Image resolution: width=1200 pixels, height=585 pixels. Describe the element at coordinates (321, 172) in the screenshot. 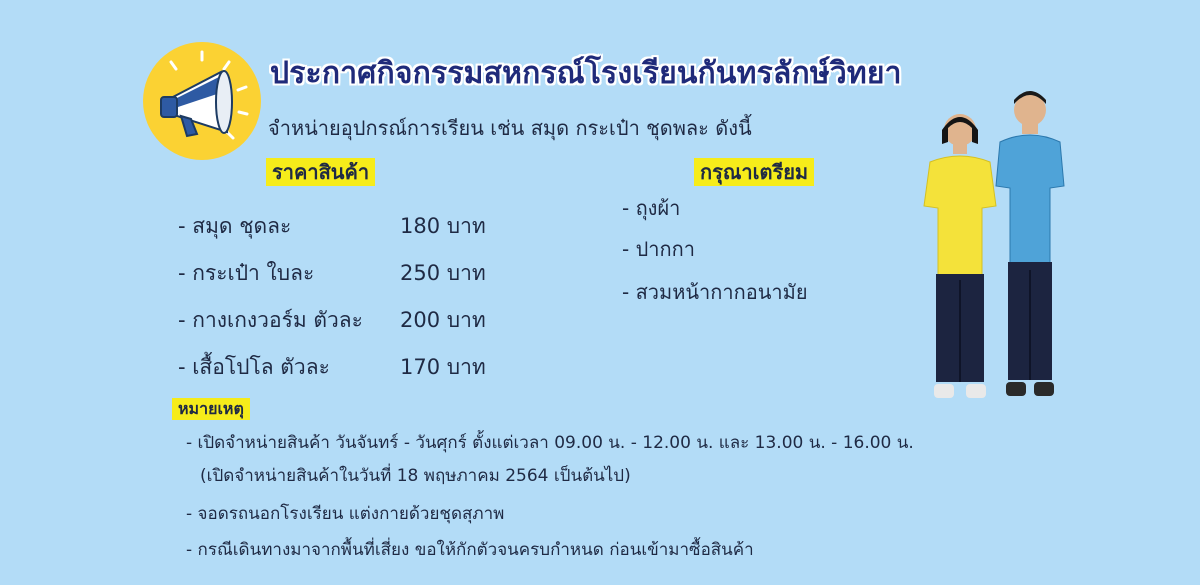

I see `prices-heading: ราคาสินค้า` at that location.